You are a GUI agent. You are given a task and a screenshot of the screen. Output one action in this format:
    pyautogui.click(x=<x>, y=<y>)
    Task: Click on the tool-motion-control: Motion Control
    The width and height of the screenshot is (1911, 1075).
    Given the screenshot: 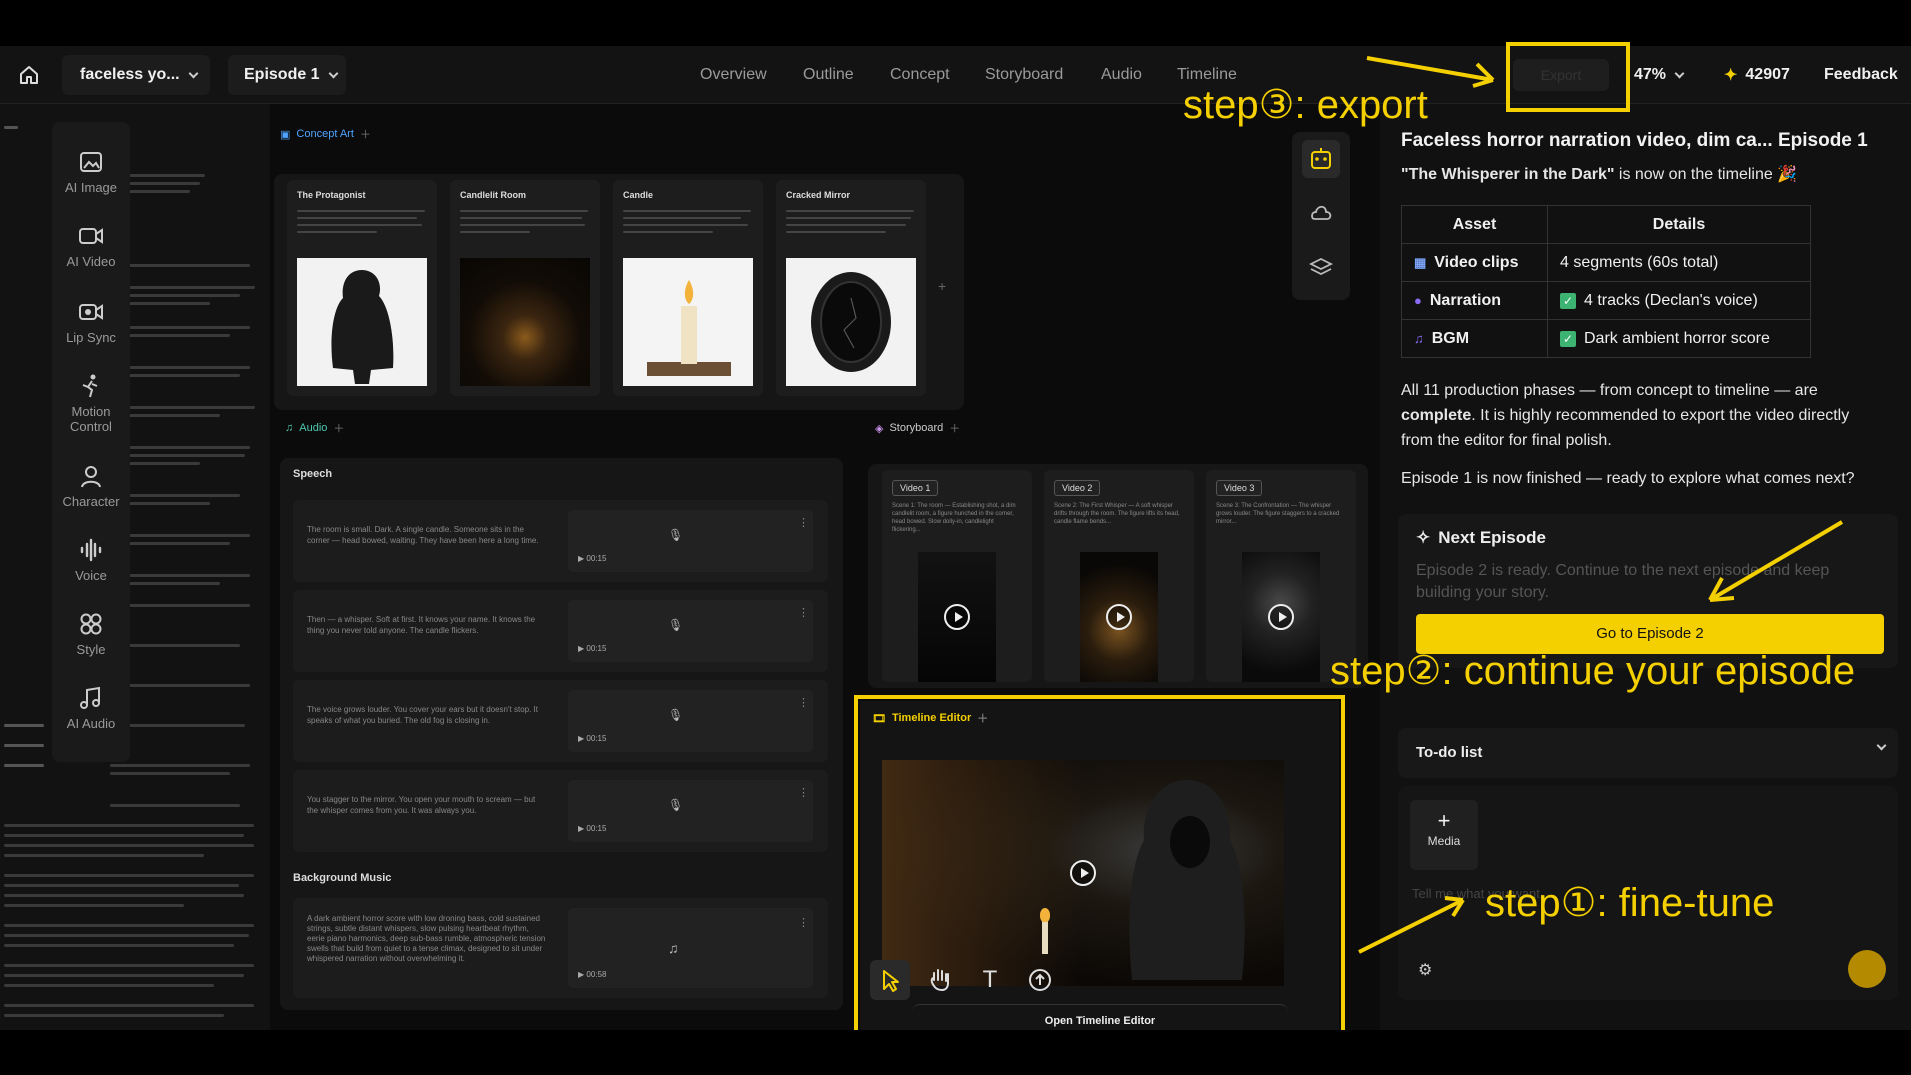 What is the action you would take?
    pyautogui.click(x=91, y=403)
    